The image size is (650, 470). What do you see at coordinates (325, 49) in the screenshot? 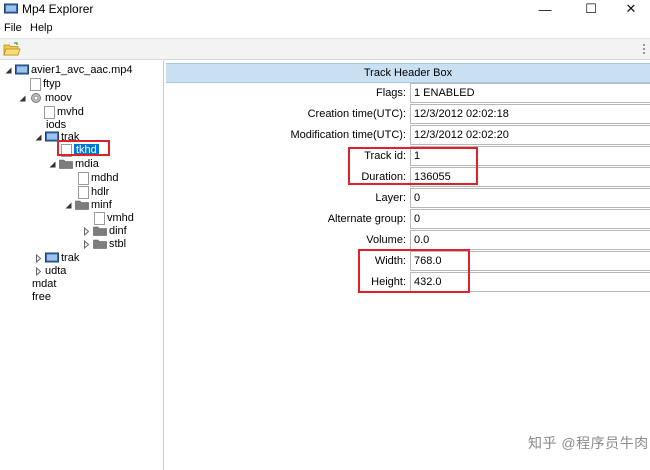
I see `toolbar` at bounding box center [325, 49].